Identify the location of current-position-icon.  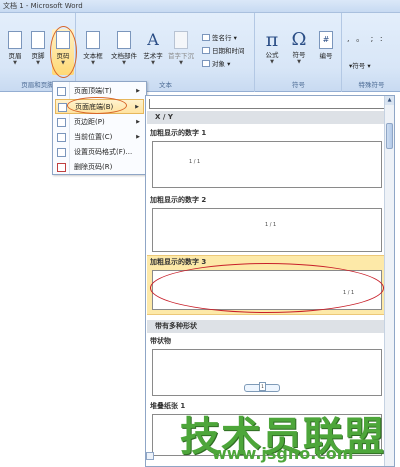
(61, 137).